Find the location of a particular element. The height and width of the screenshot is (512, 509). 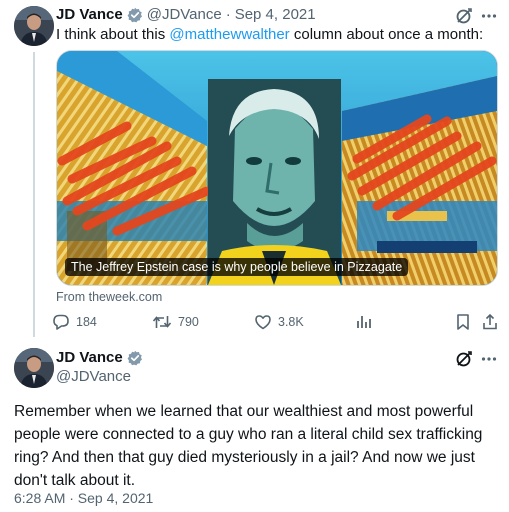

tweet-date: Sep 4, 2021 is located at coordinates (275, 14).